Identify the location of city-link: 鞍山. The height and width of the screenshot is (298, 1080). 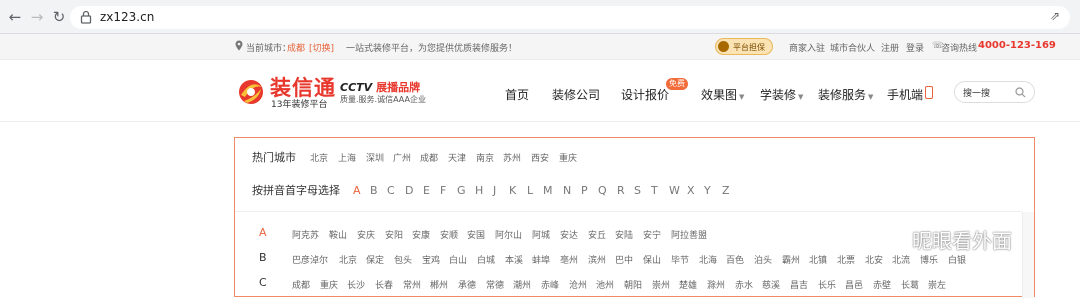
(338, 234).